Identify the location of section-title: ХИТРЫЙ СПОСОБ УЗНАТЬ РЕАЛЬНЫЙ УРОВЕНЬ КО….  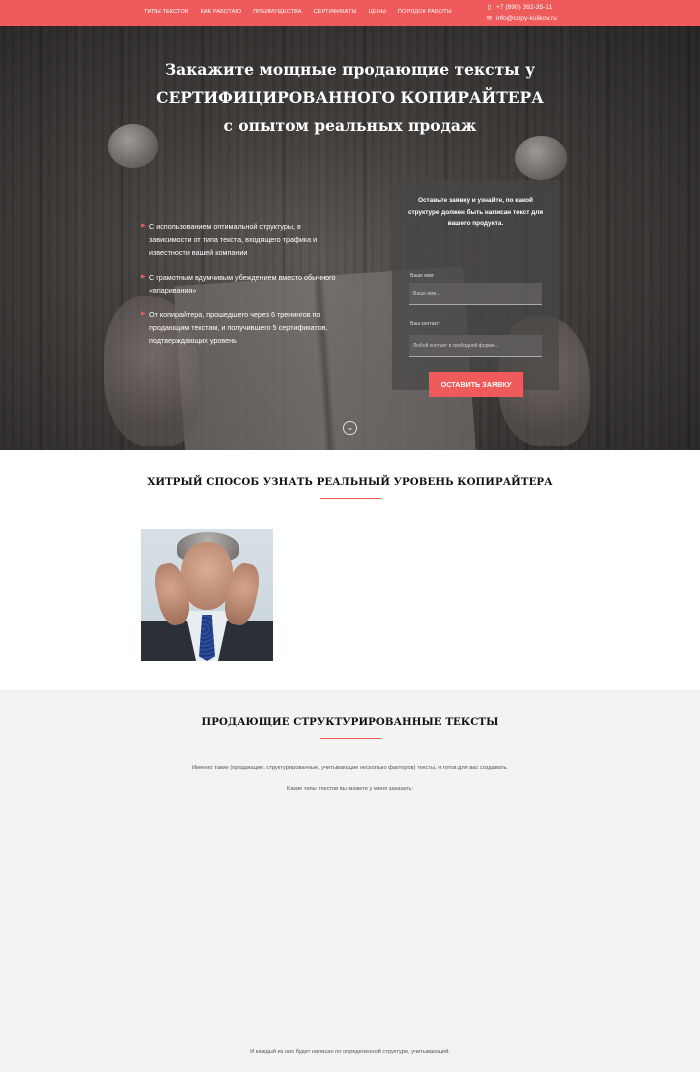
(350, 482).